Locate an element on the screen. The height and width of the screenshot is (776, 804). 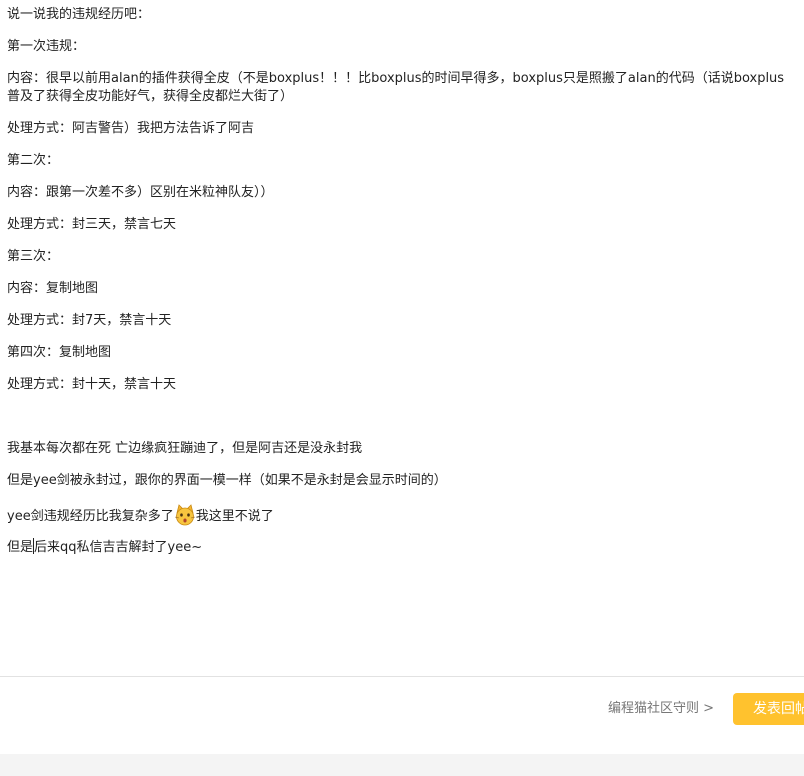
cat-face-emoji-icon is located at coordinates (185, 515).